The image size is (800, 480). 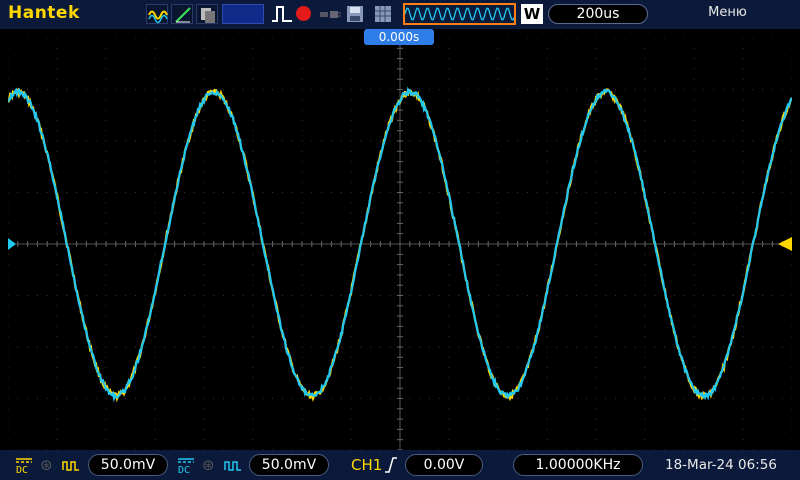 I want to click on save-icon, so click(x=355, y=14).